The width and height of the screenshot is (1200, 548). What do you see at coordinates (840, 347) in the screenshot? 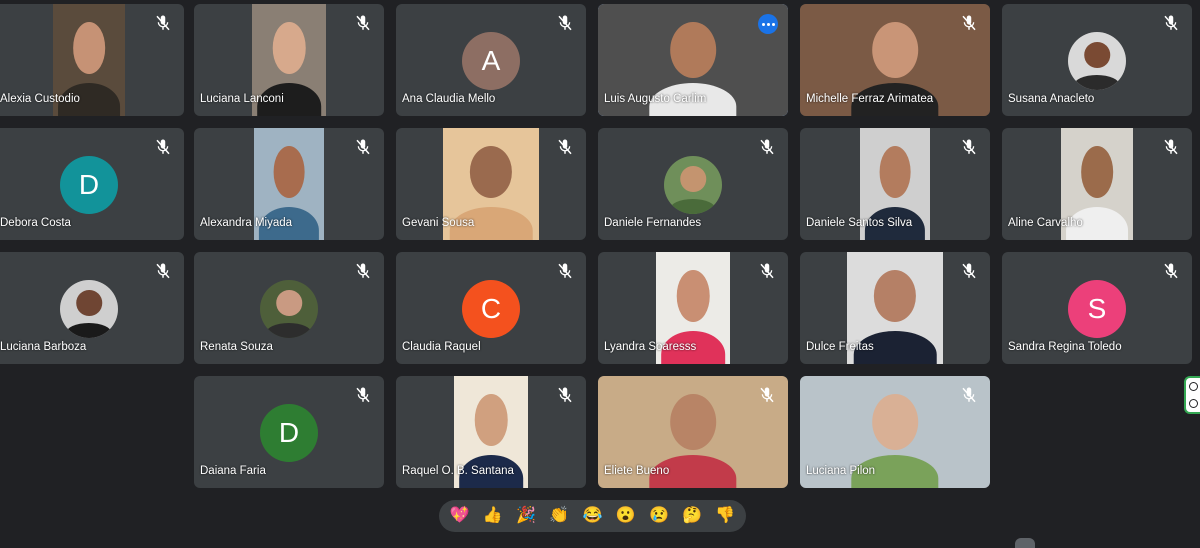
I see `participant-name: Dulce Freitas` at bounding box center [840, 347].